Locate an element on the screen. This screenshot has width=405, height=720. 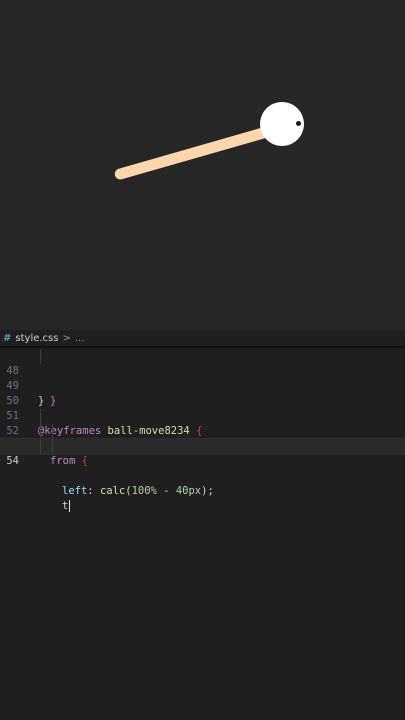
code-token: left is located at coordinates (75, 491).